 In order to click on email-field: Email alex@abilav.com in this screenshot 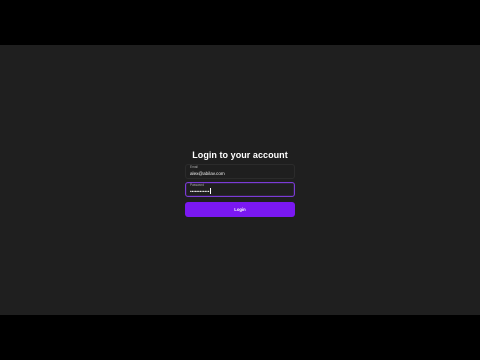, I will do `click(240, 171)`.